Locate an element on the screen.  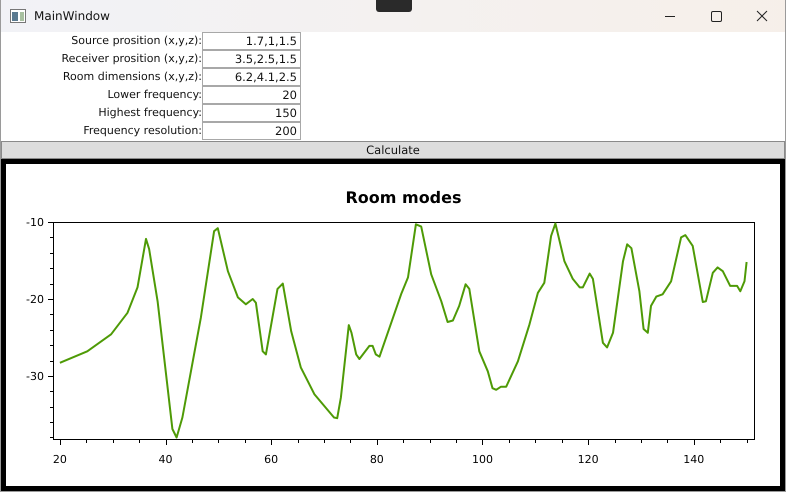
x-tick-label: 140 is located at coordinates (693, 459).